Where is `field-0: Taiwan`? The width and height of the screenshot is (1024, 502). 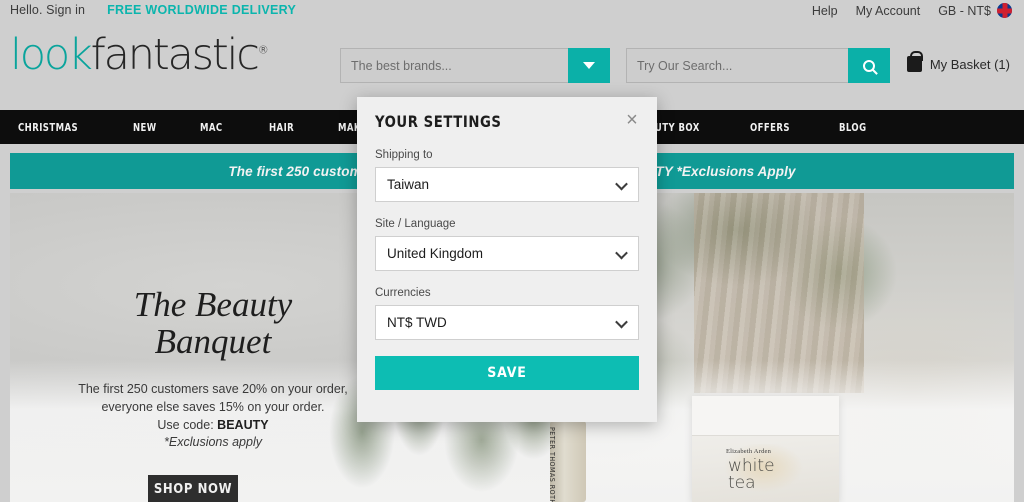 field-0: Taiwan is located at coordinates (507, 184).